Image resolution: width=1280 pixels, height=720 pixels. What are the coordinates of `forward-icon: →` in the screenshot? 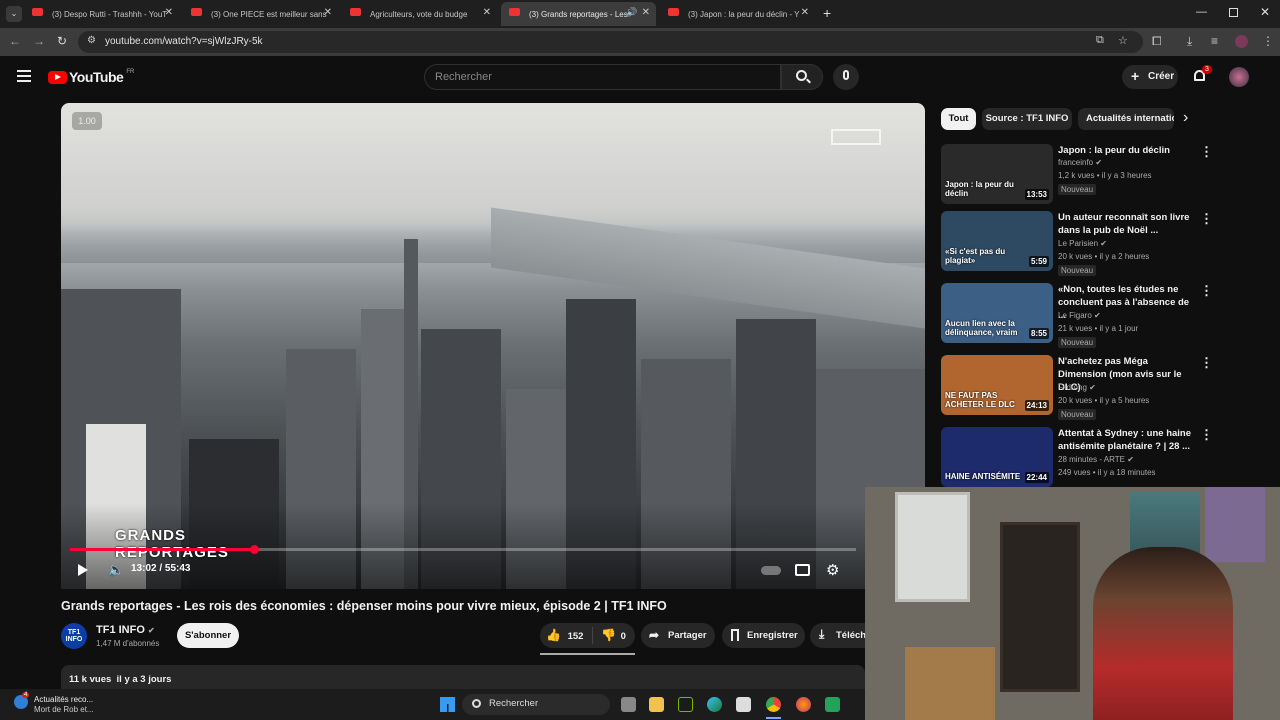 It's located at (39, 41).